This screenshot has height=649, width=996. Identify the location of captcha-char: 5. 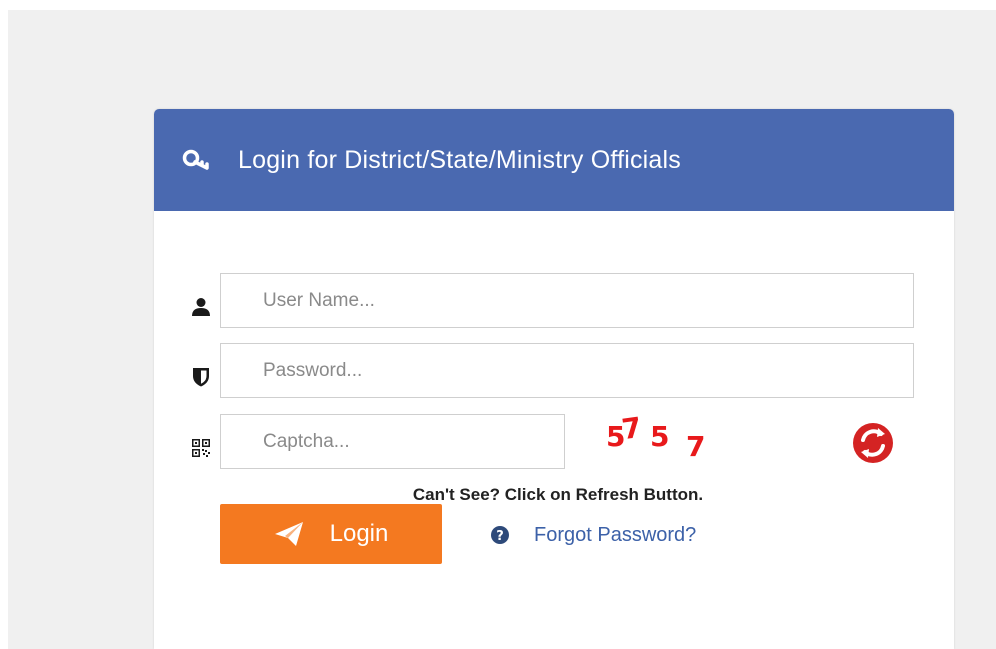
(660, 436).